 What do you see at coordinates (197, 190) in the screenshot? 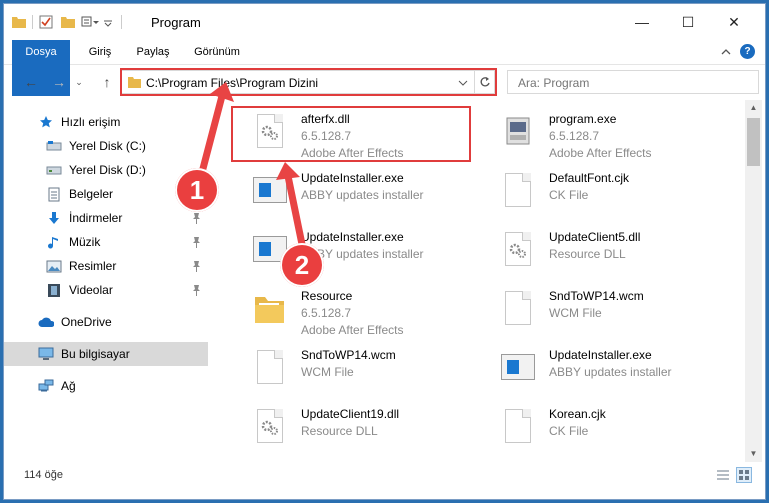
I see `step-badge-1: 1` at bounding box center [197, 190].